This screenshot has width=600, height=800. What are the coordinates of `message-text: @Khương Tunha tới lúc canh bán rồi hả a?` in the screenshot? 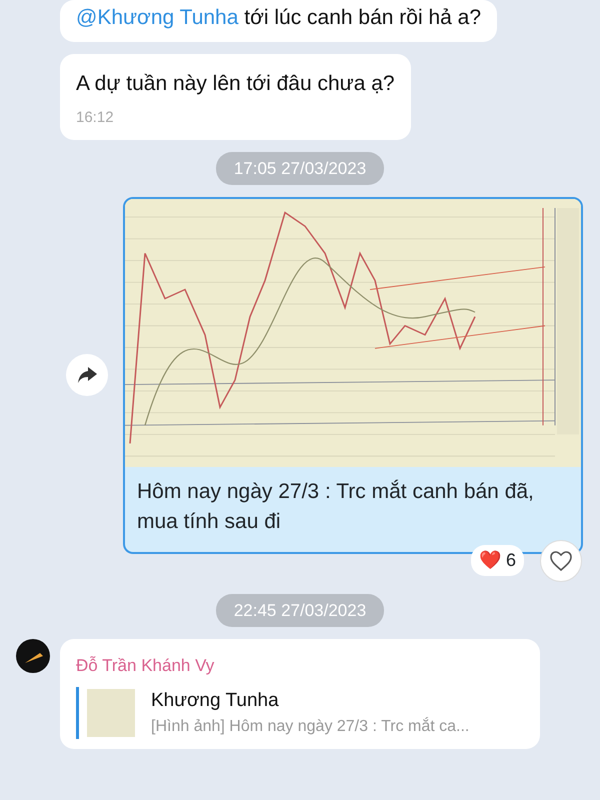 It's located at (279, 18).